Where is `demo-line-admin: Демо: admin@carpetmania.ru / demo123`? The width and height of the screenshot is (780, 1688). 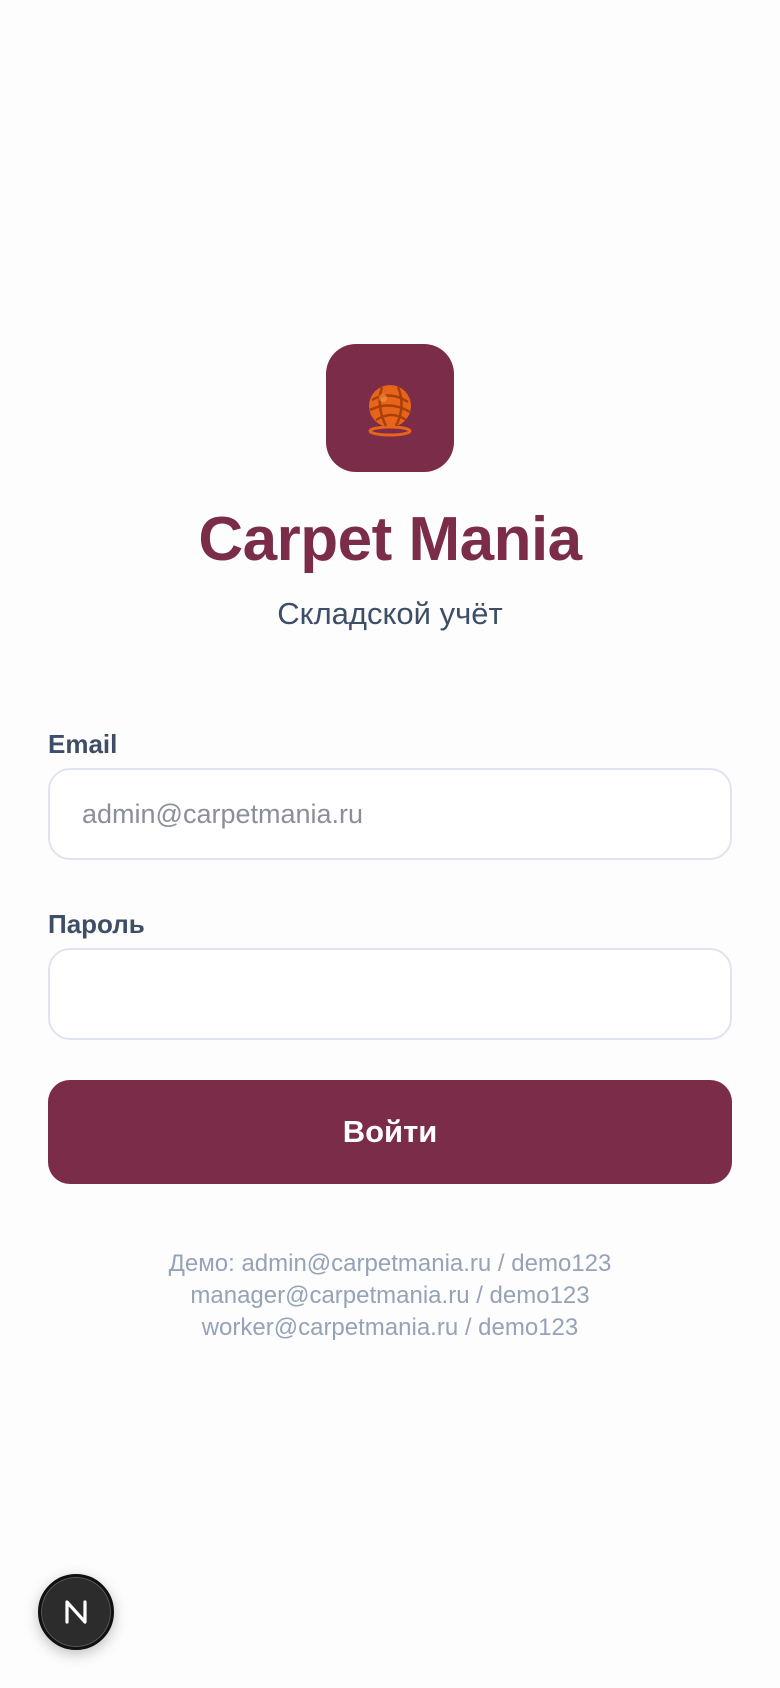 demo-line-admin: Демо: admin@carpetmania.ru / demo123 is located at coordinates (390, 1263).